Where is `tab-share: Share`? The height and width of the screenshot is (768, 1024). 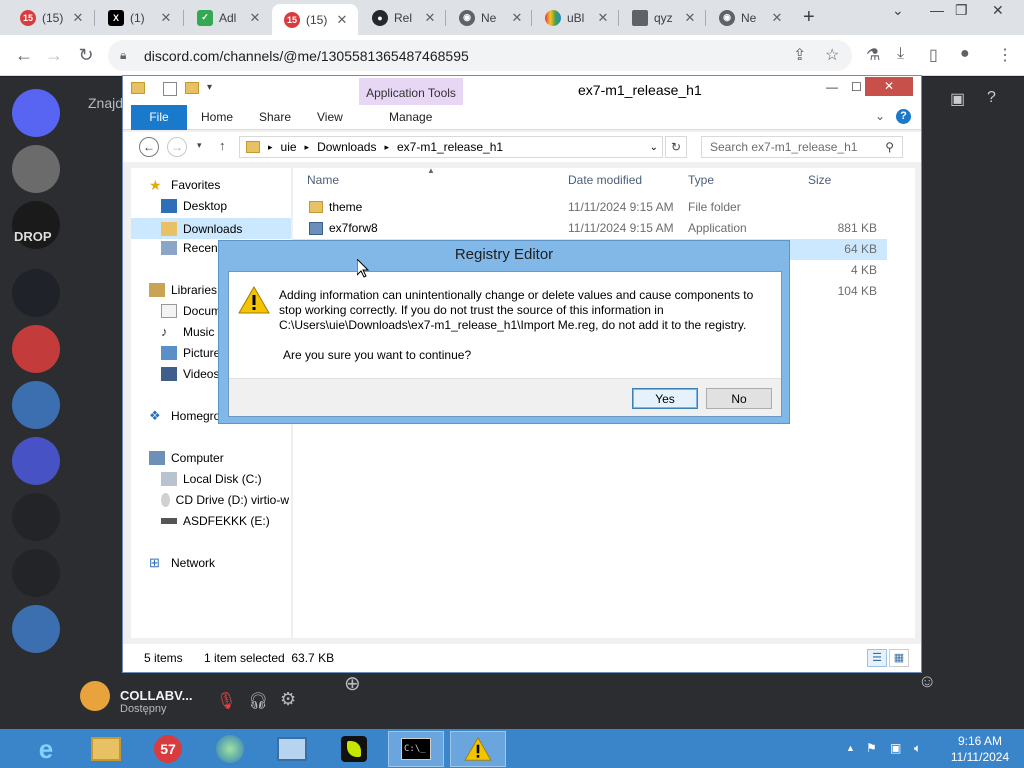 tab-share: Share is located at coordinates (275, 117).